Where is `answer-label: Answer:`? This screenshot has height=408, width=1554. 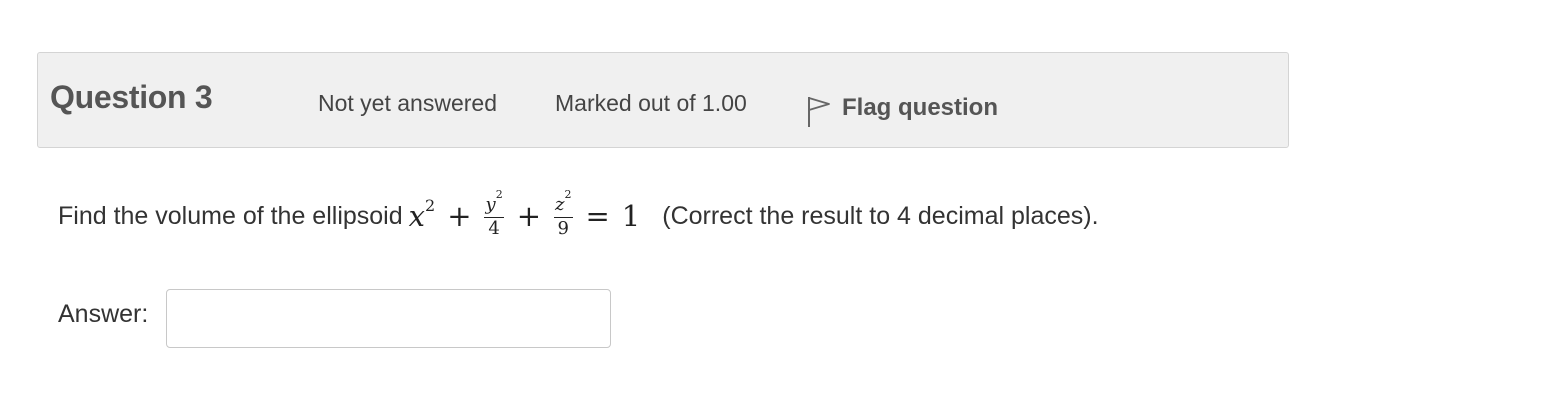
answer-label: Answer: is located at coordinates (103, 314).